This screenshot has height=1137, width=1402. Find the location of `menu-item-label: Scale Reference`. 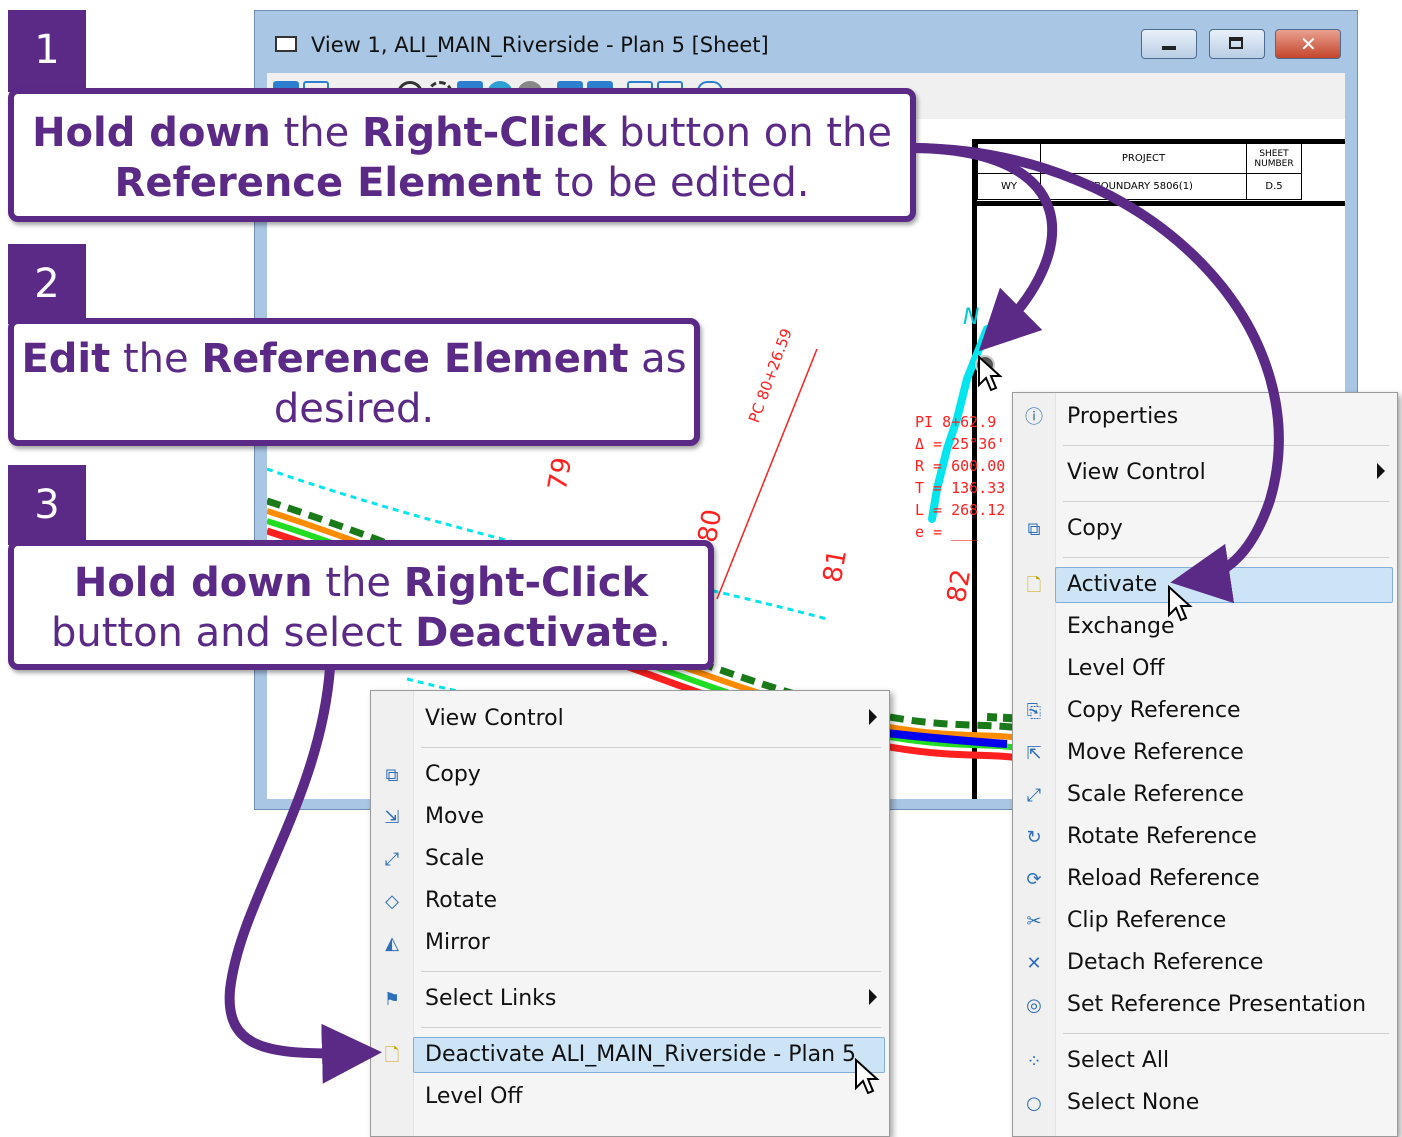

menu-item-label: Scale Reference is located at coordinates (1155, 794).